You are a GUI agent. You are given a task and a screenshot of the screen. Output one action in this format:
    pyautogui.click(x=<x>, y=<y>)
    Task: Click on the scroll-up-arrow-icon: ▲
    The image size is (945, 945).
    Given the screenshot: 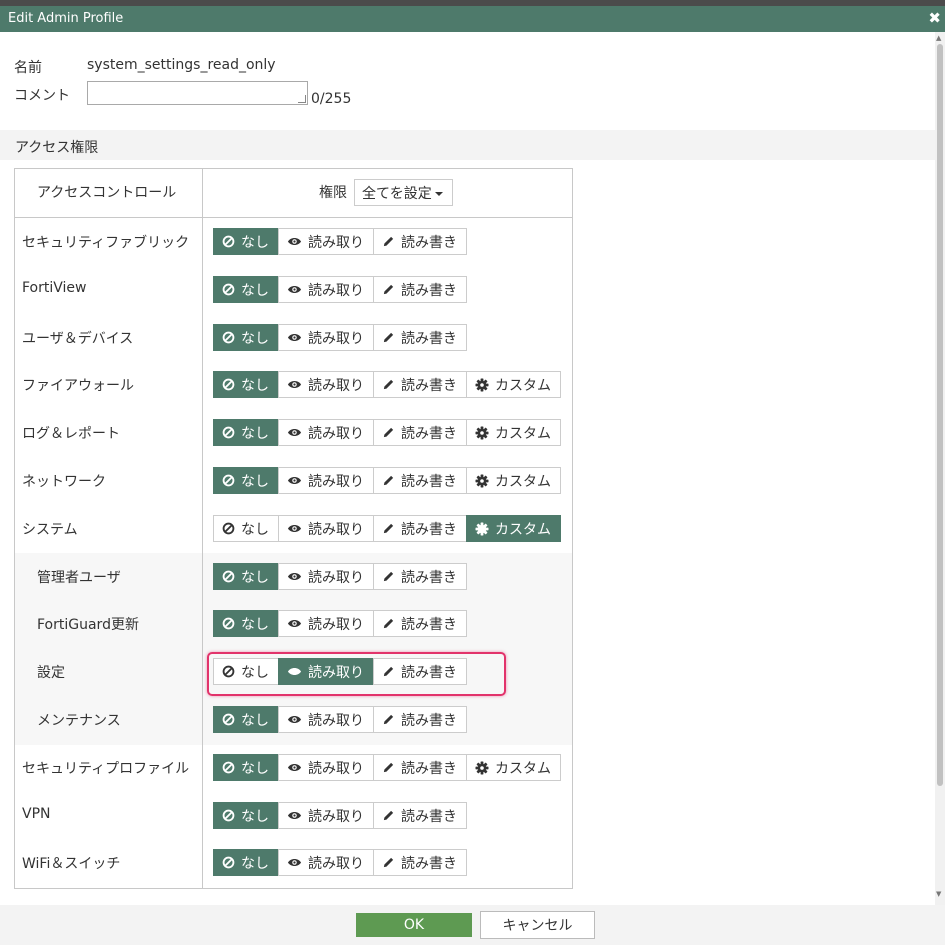 What is the action you would take?
    pyautogui.click(x=938, y=38)
    